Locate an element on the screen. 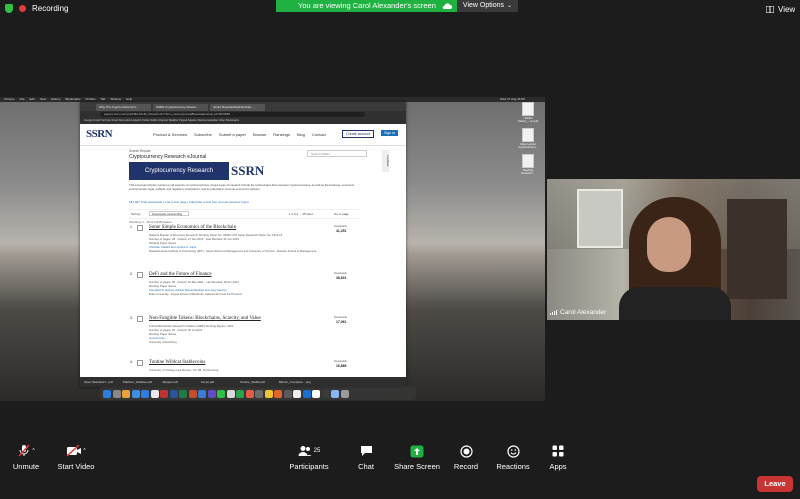  chat-icon is located at coordinates (366, 451).